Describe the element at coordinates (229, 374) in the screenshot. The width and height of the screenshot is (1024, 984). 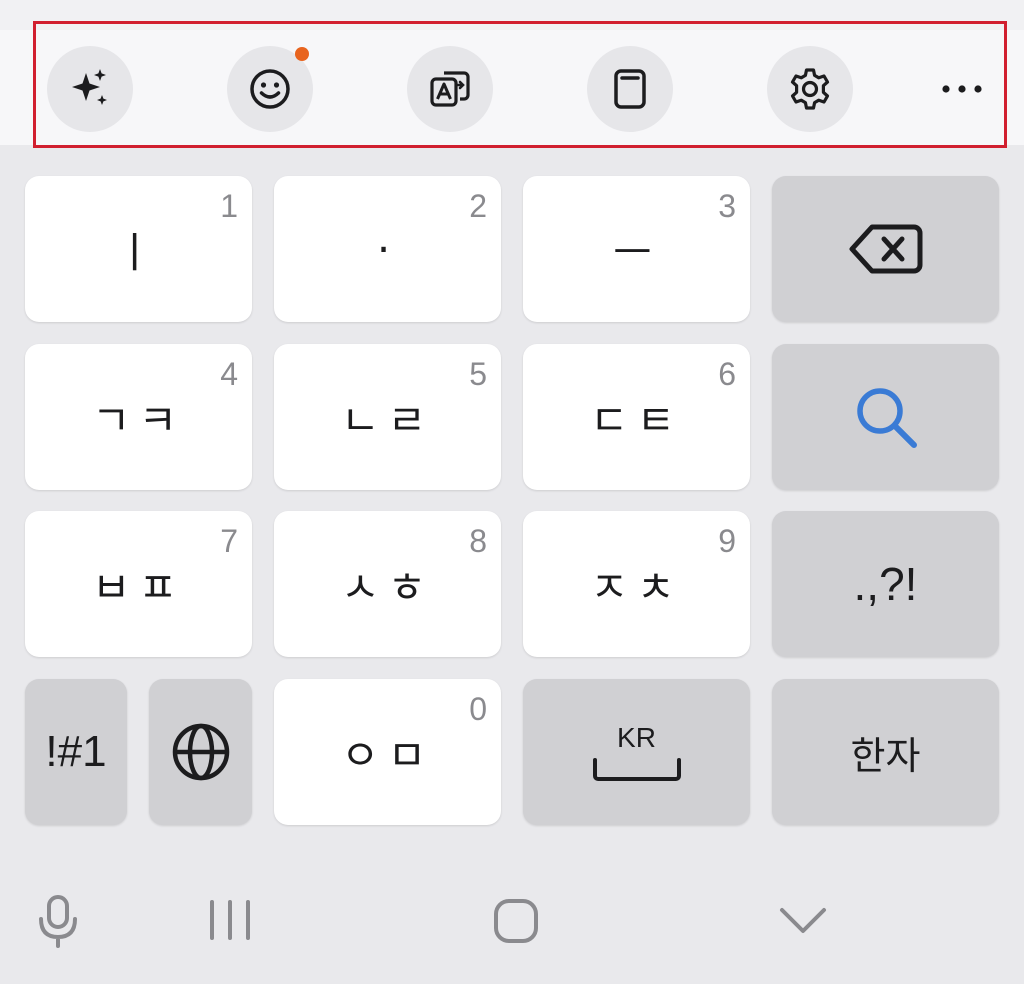
I see `key-number: 4` at that location.